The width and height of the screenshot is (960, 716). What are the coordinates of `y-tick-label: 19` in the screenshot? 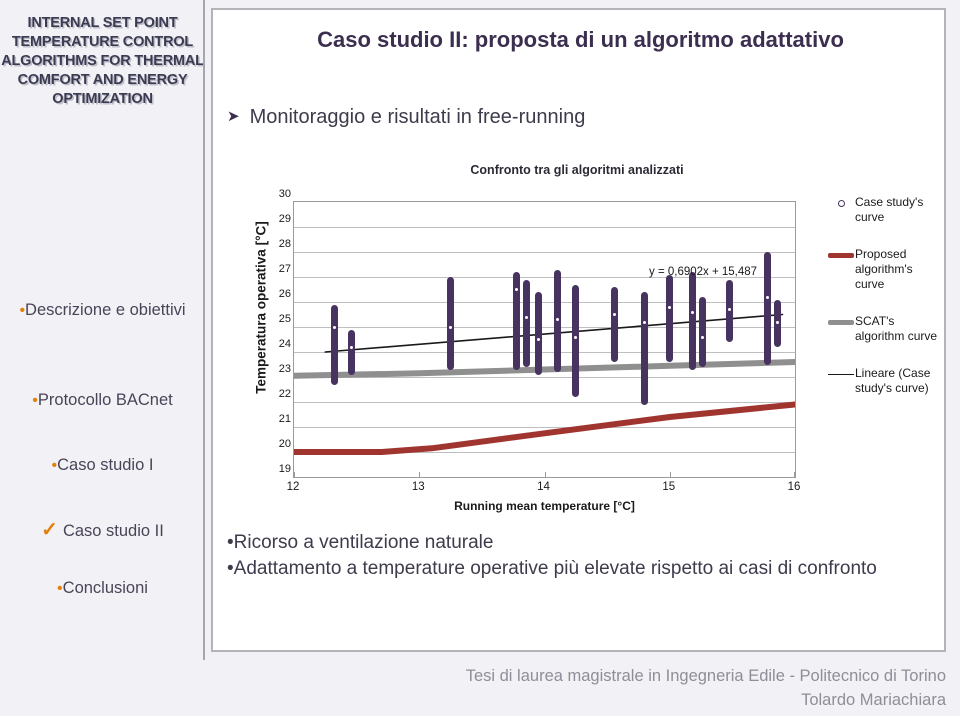 It's located at (284, 469).